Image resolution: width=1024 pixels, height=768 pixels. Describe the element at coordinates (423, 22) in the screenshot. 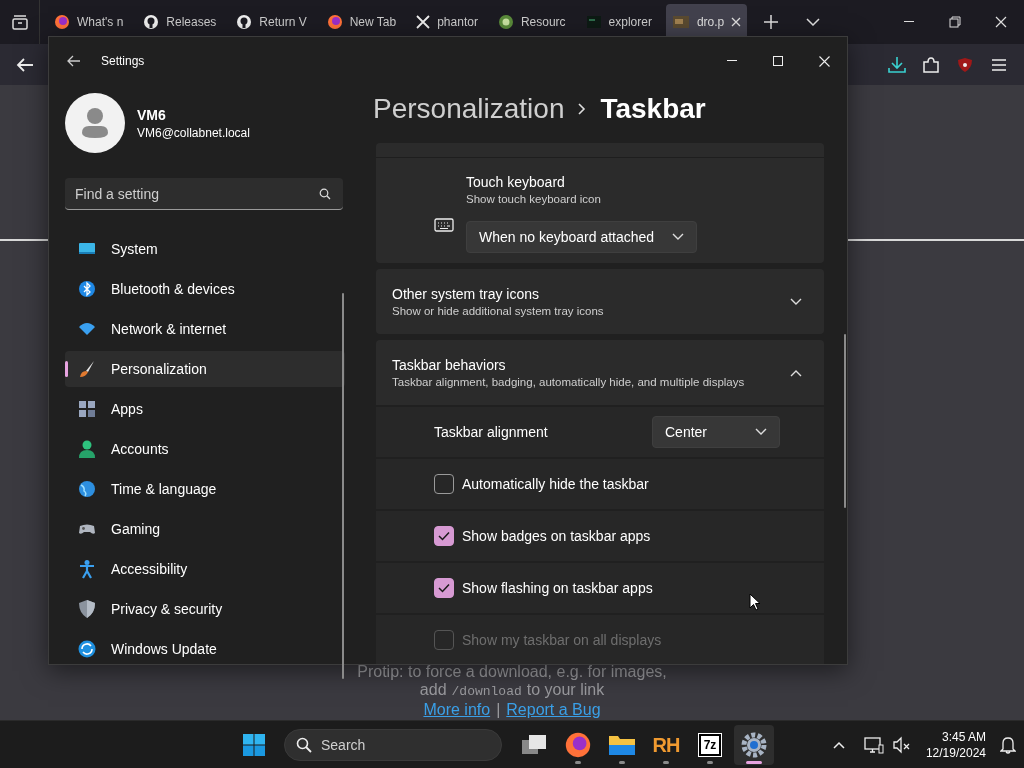

I see `x-logo-icon` at that location.